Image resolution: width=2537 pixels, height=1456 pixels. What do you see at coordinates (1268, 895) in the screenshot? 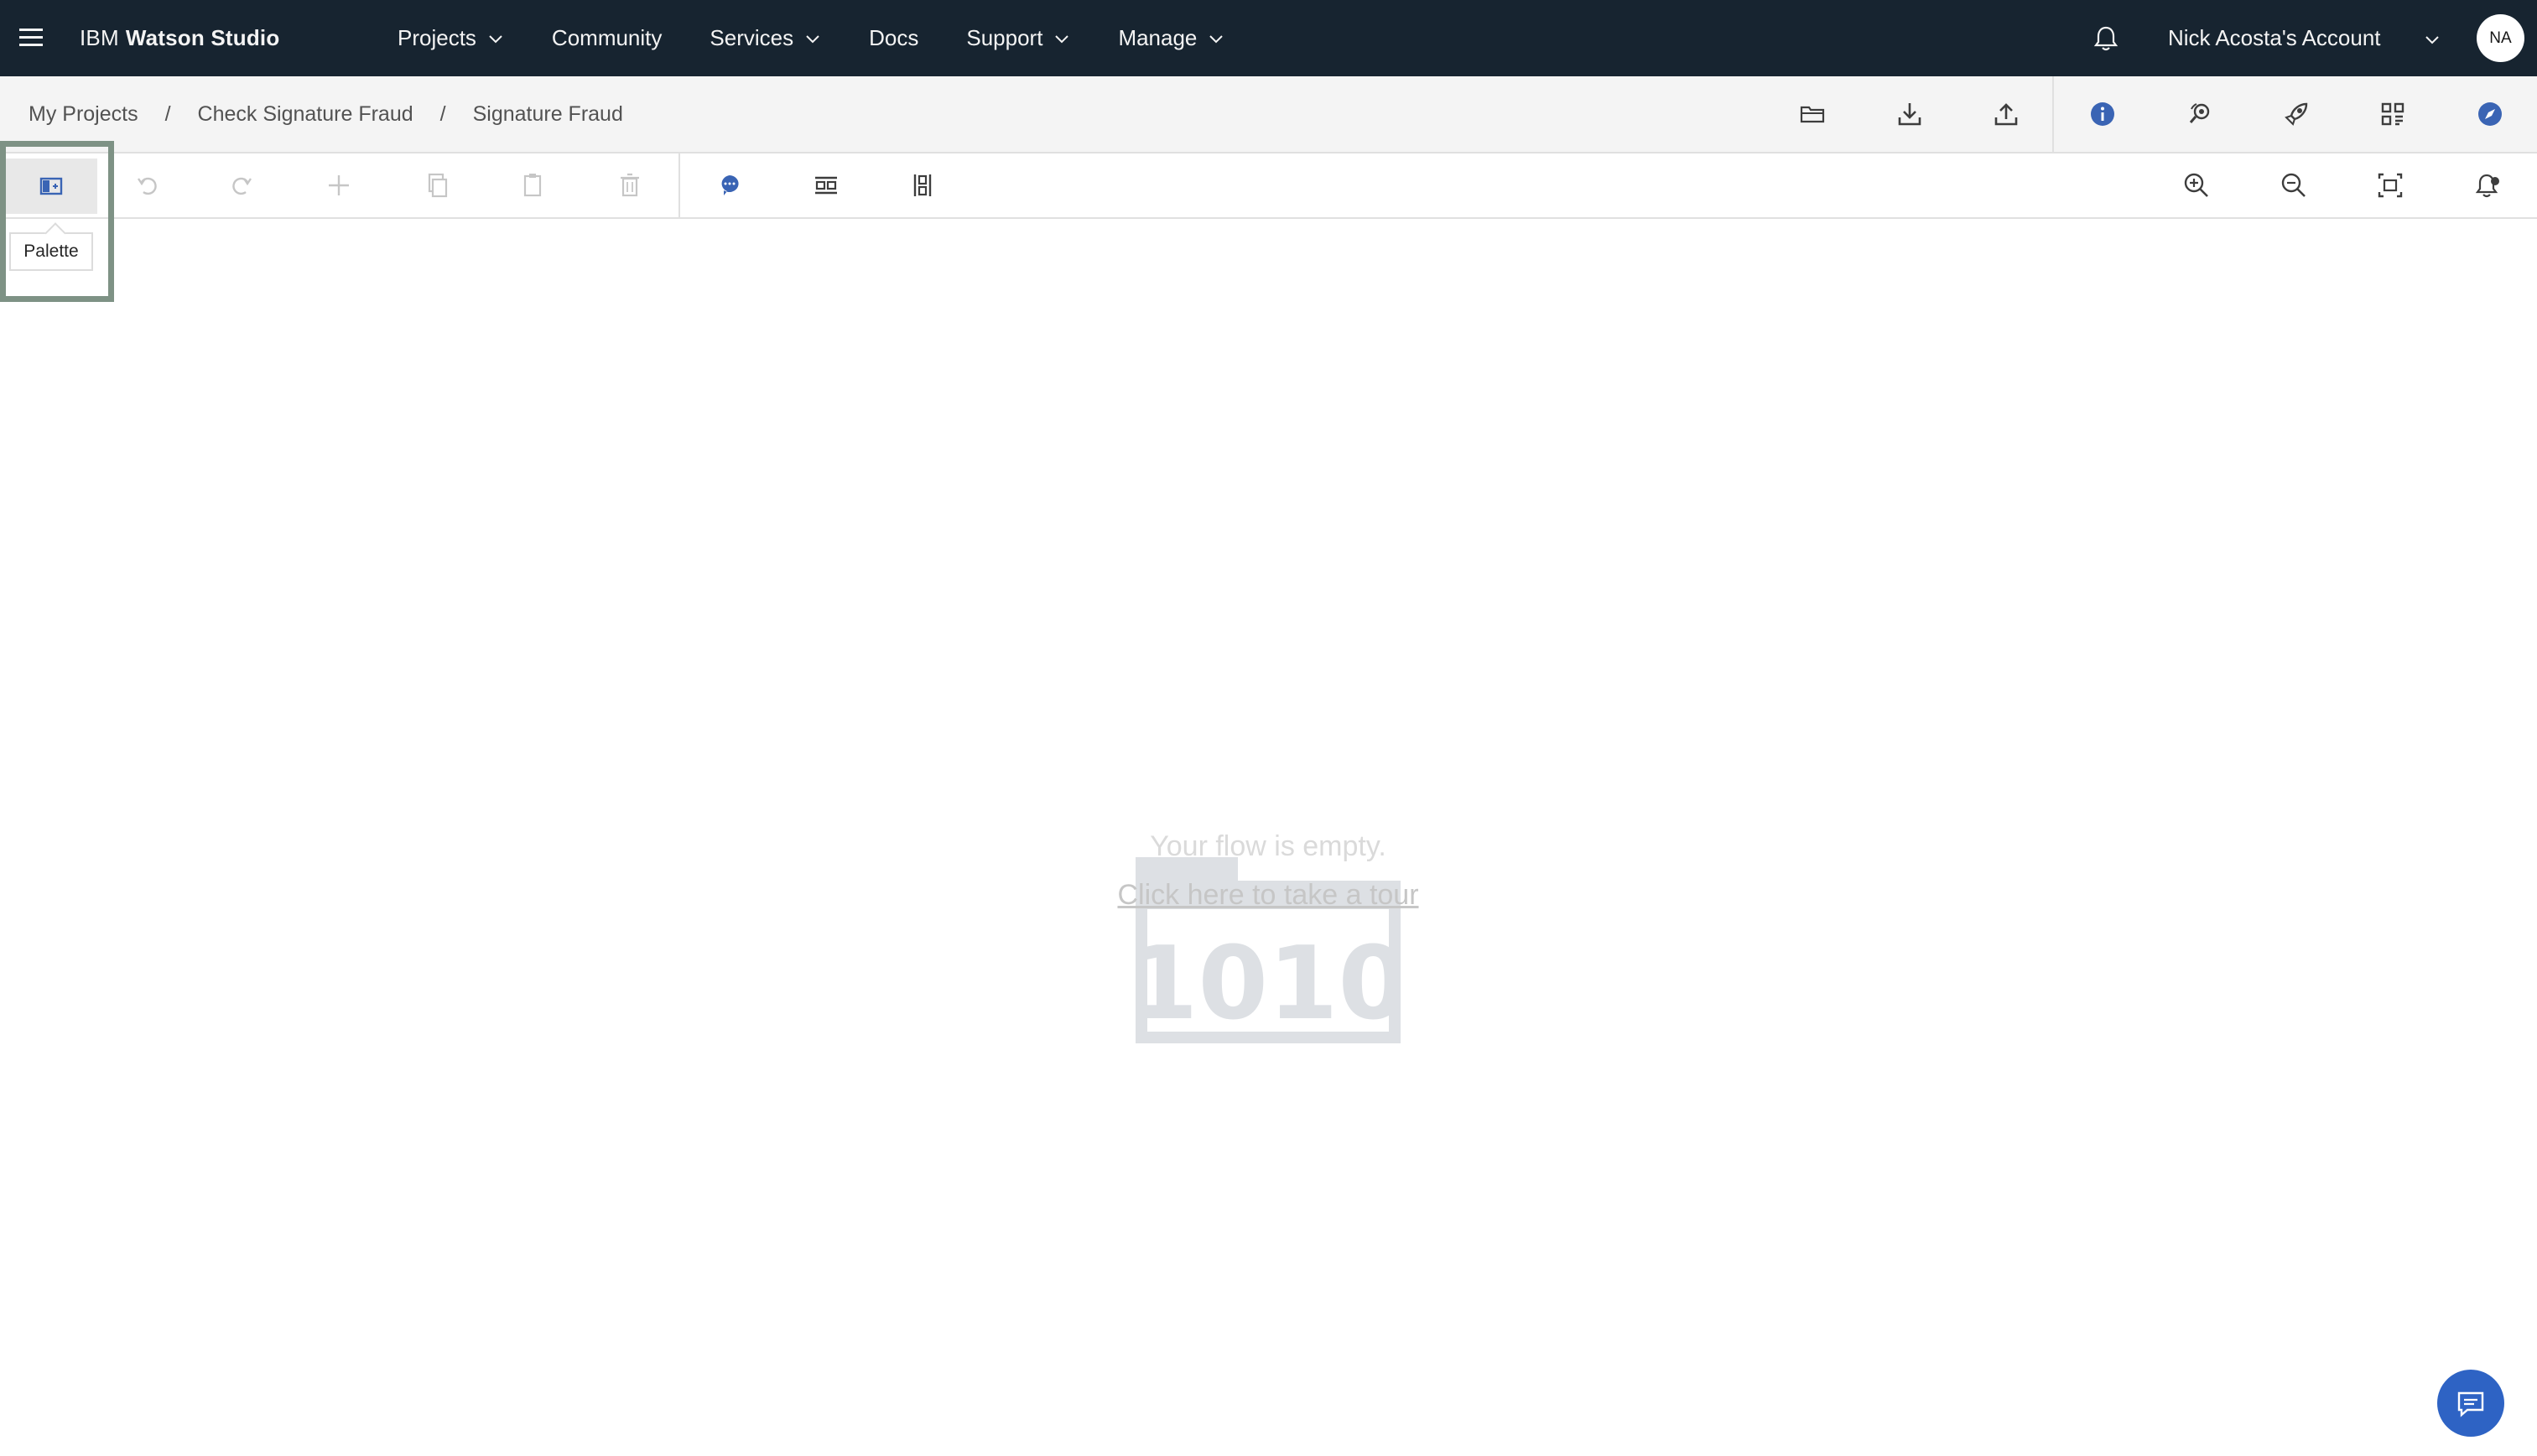
I see `take-tour-link: Click here to take a tour` at bounding box center [1268, 895].